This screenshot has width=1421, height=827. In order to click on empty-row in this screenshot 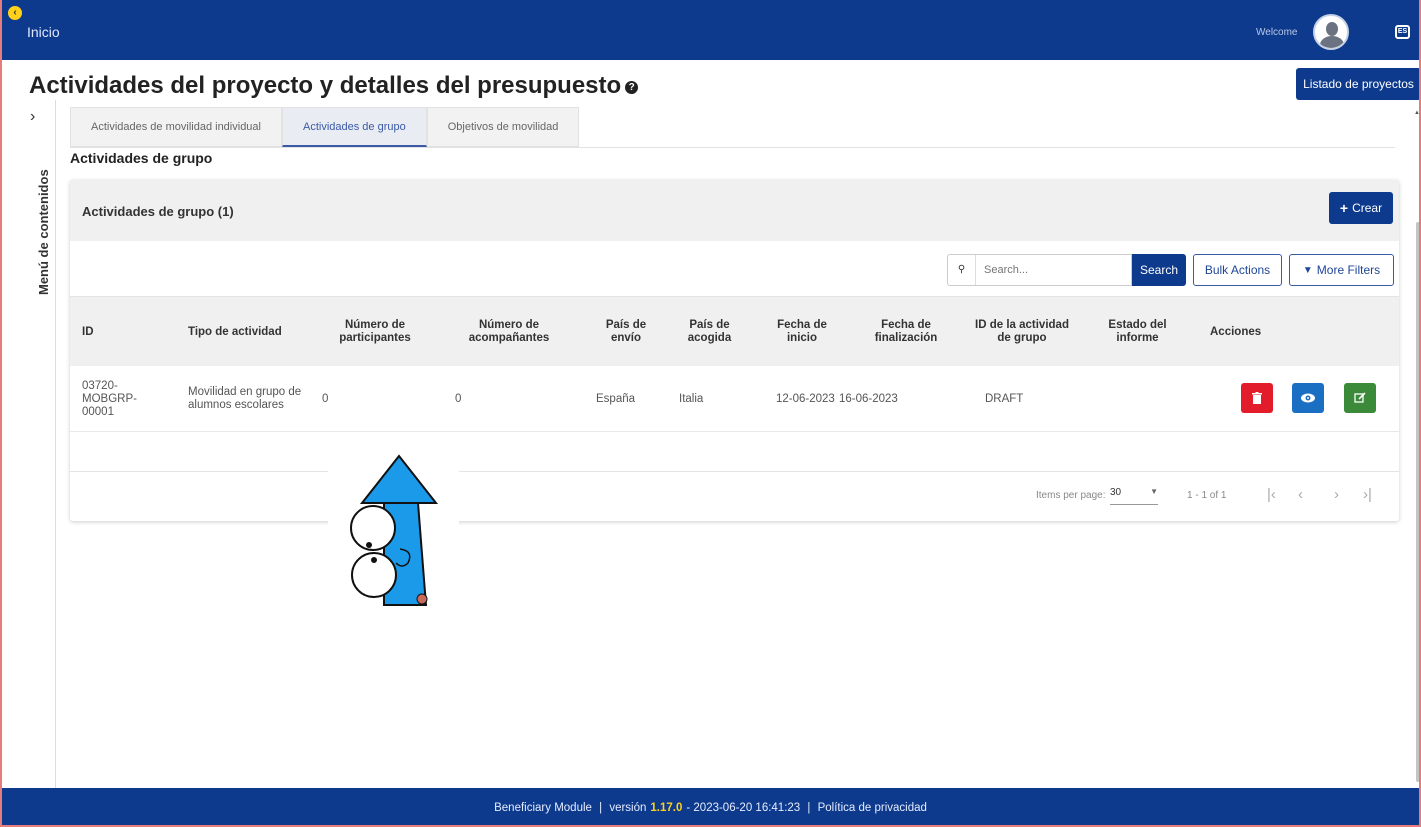, I will do `click(734, 452)`.